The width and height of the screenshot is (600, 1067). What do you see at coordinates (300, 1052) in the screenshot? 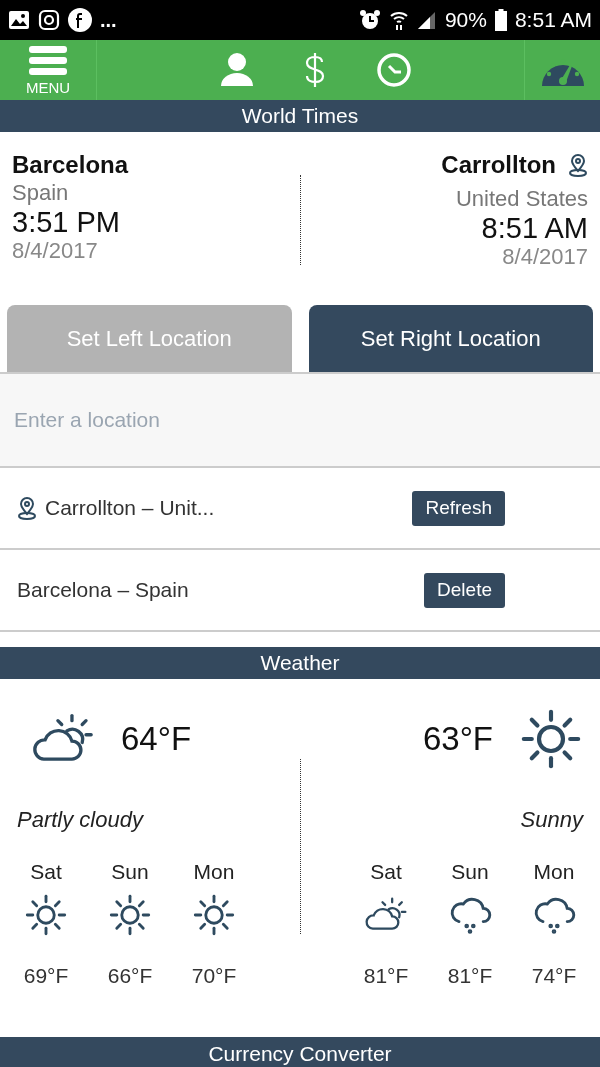
I see `section-header: Currency Converter` at bounding box center [300, 1052].